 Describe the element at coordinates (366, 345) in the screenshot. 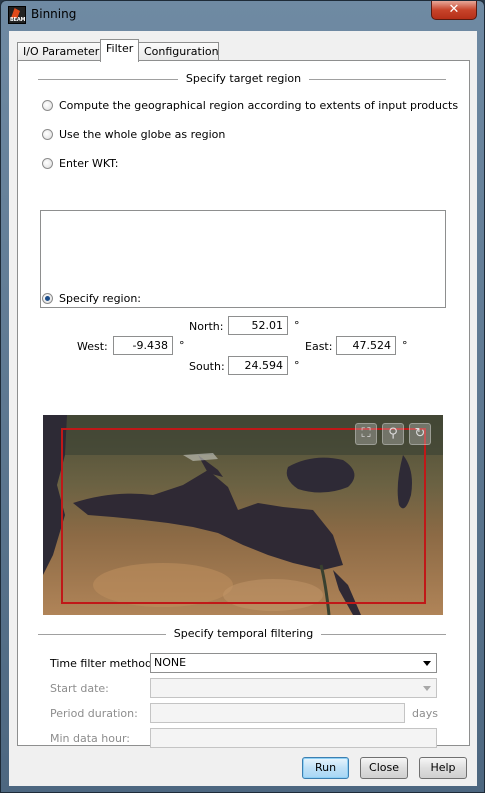

I see `east-input: 47.524` at that location.